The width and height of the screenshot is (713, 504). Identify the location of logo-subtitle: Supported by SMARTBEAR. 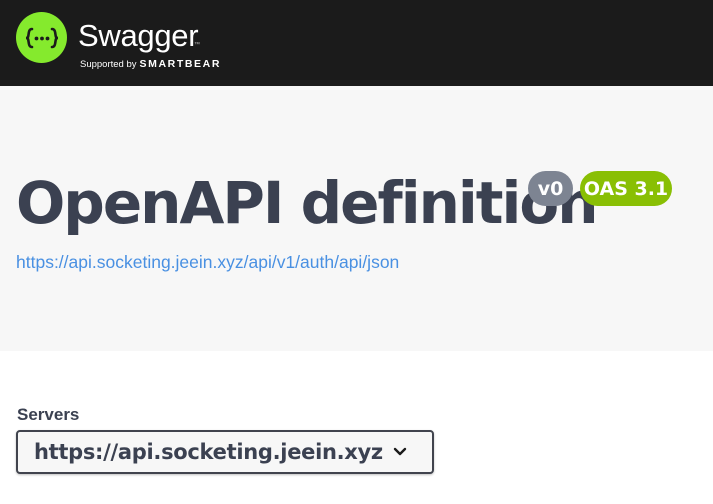
(150, 64).